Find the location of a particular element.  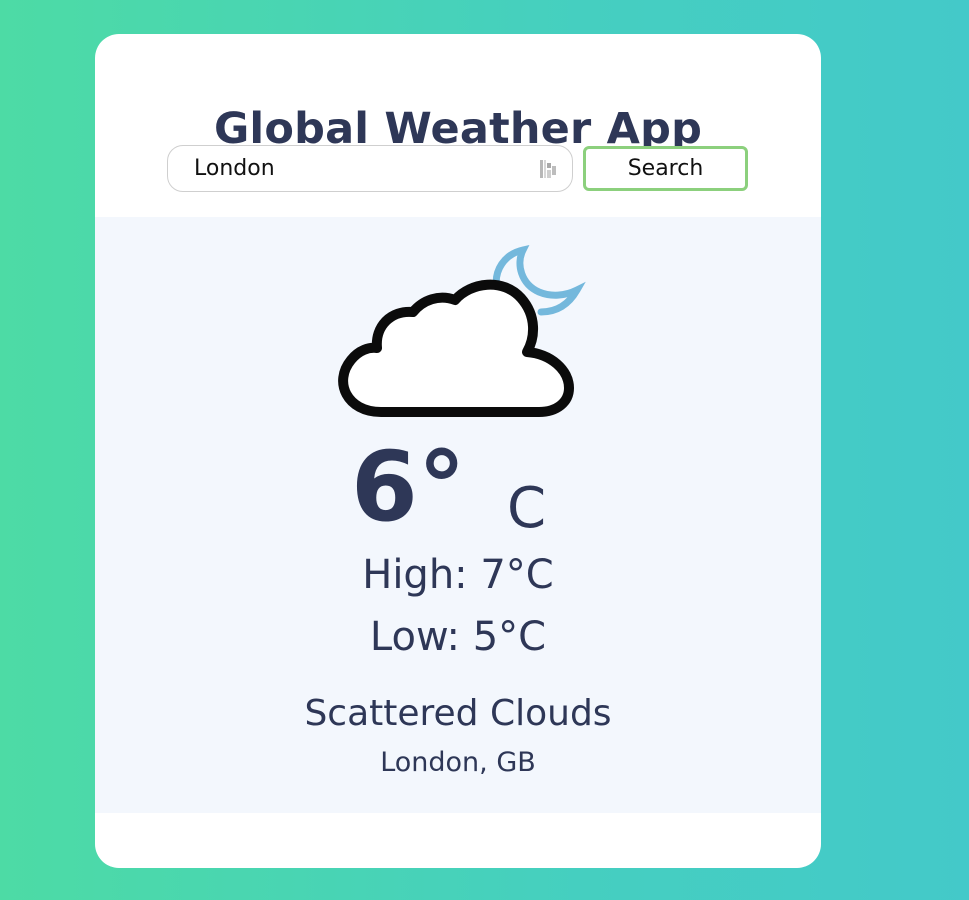

search-input-wrapper is located at coordinates (370, 168).